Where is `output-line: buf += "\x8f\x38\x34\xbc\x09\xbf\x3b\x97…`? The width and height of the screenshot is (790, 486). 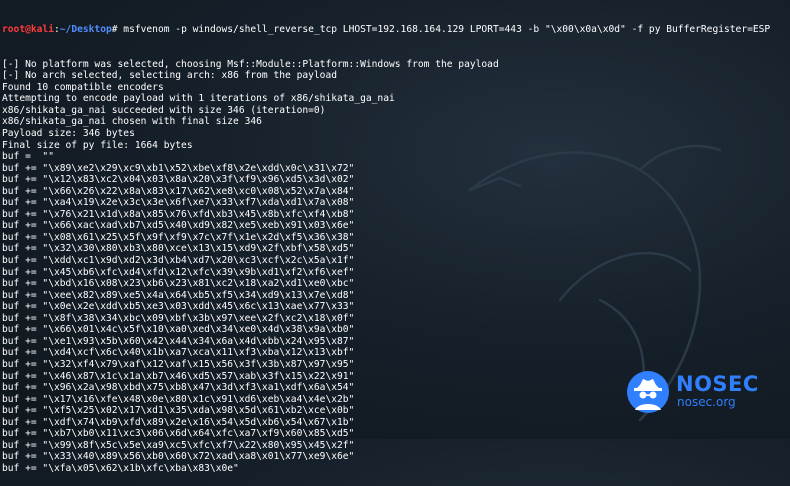
output-line: buf += "\x8f\x38\x34\xbc\x09\xbf\x3b\x97… is located at coordinates (178, 318).